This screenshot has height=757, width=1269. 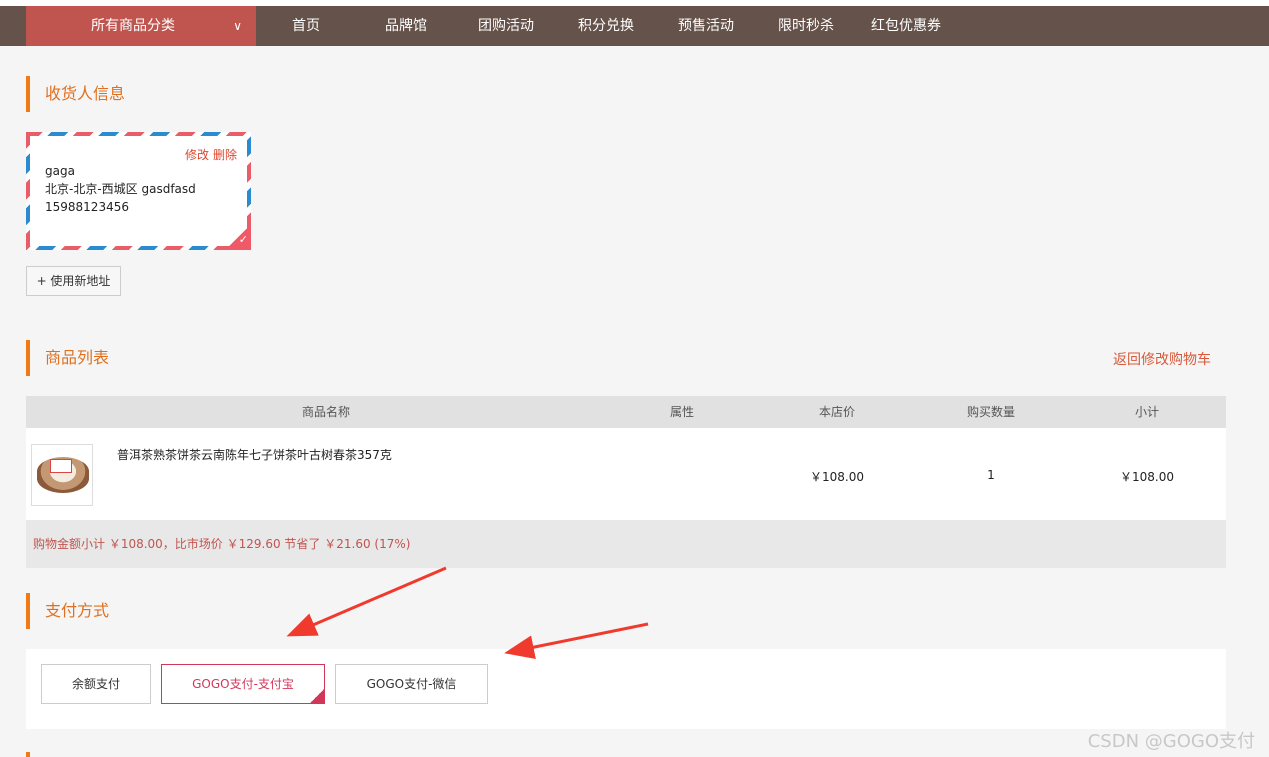 I want to click on annotation-arrows, so click(x=467, y=612).